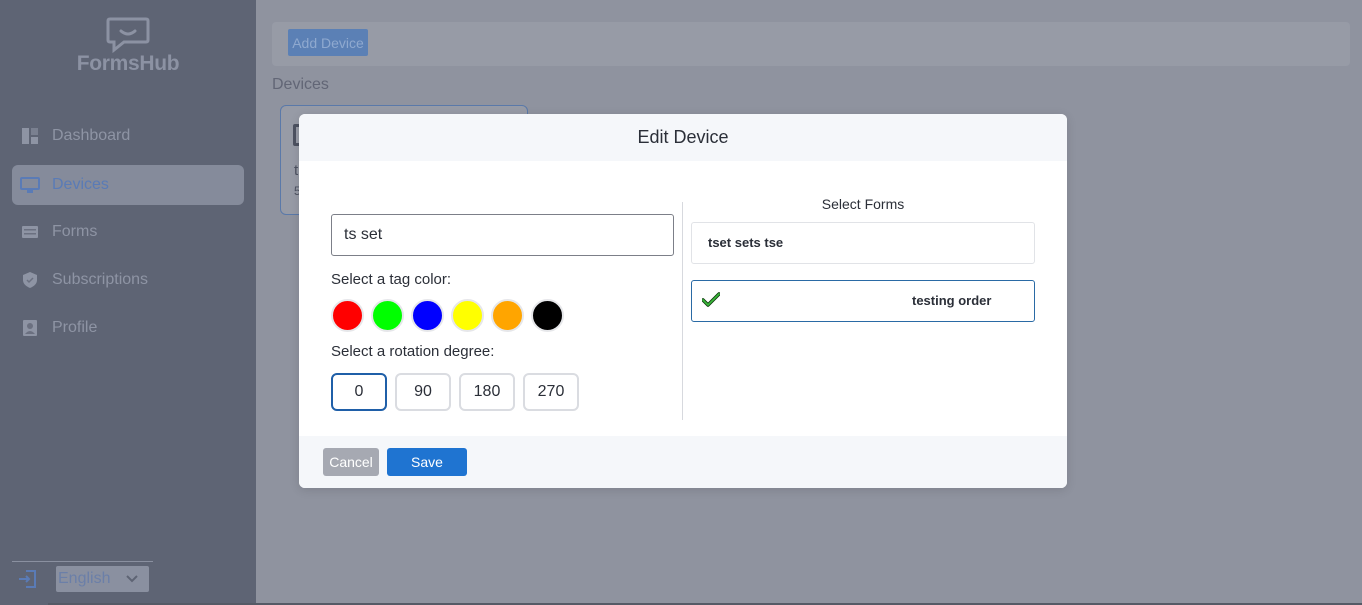 The height and width of the screenshot is (605, 1362). What do you see at coordinates (391, 279) in the screenshot?
I see `tag-color-label: Select a tag color:` at bounding box center [391, 279].